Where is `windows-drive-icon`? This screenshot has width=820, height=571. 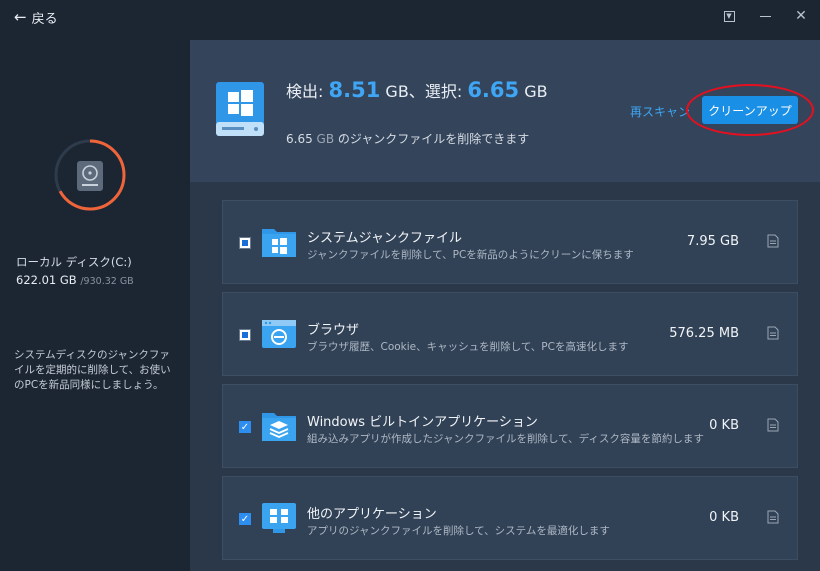 windows-drive-icon is located at coordinates (240, 109).